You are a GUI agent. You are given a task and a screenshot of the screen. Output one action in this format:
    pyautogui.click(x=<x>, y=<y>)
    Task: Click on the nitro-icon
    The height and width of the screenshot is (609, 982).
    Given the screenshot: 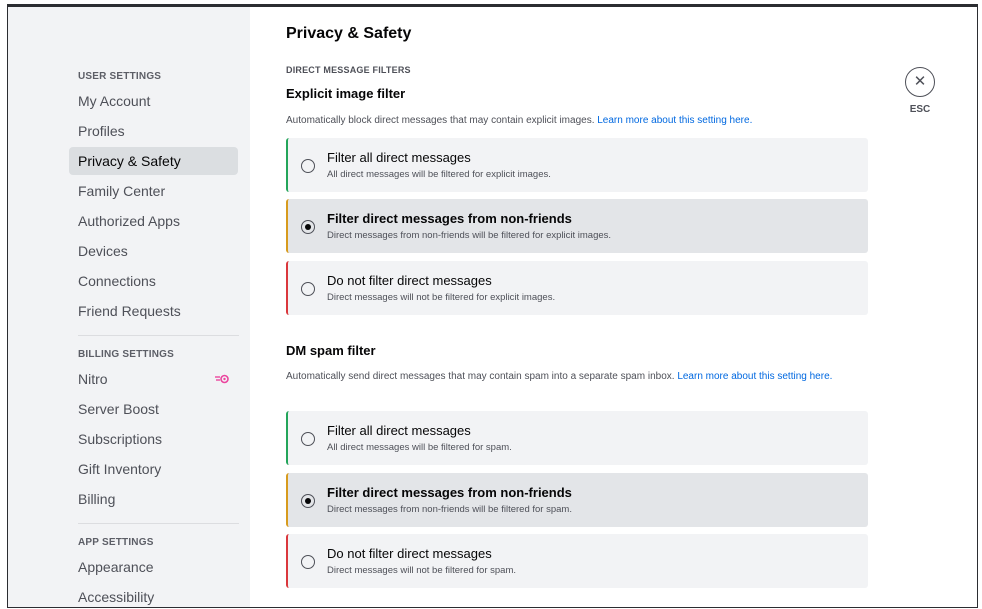 What is the action you would take?
    pyautogui.click(x=222, y=379)
    